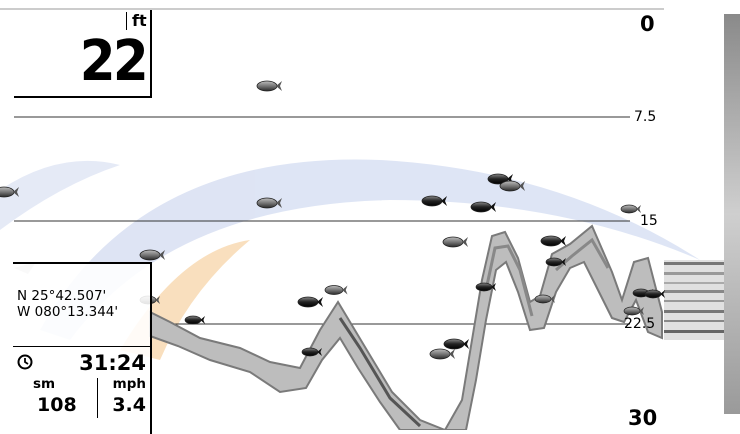 Image resolution: width=740 pixels, height=434 pixels. What do you see at coordinates (647, 24) in the screenshot?
I see `depth-scale-top: 0` at bounding box center [647, 24].